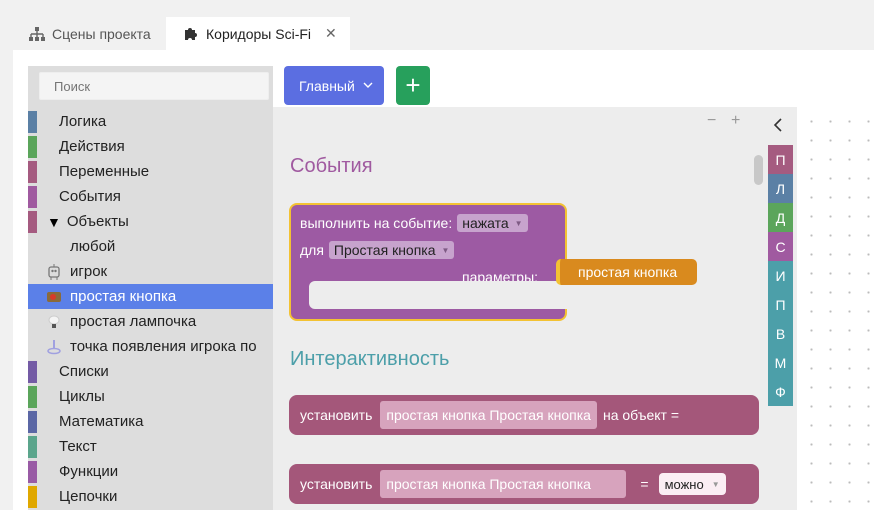 The image size is (874, 510). Describe the element at coordinates (438, 295) in the screenshot. I see `statement-slot` at that location.